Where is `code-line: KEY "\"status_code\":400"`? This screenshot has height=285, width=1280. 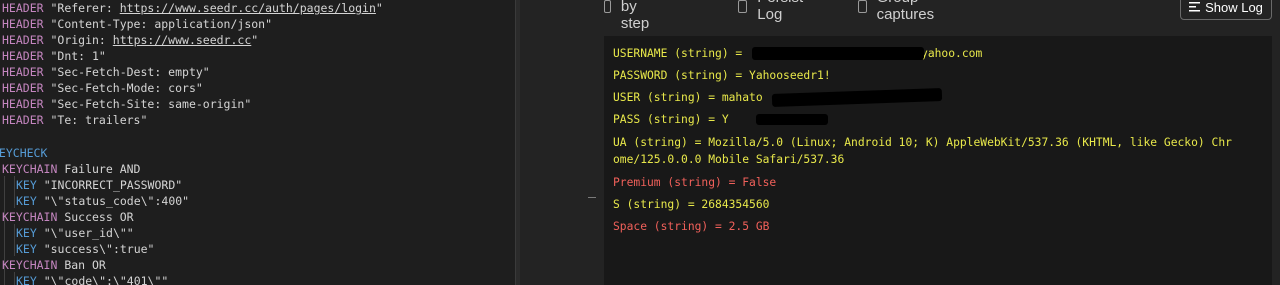 code-line: KEY "\"status_code\":400" is located at coordinates (102, 201).